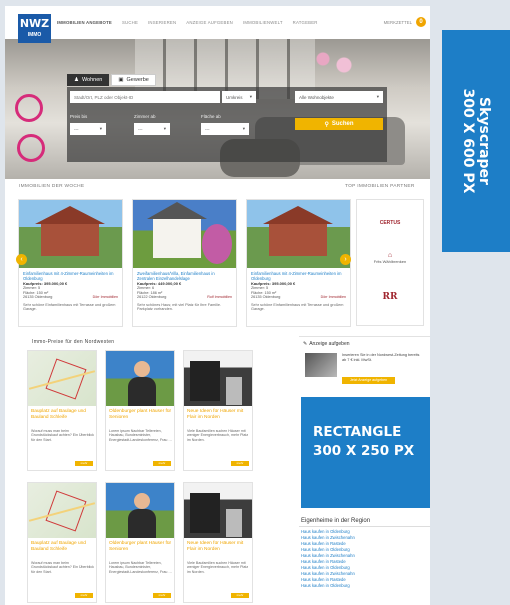  What do you see at coordinates (140, 129) in the screenshot?
I see `rooms-select-value: ---` at bounding box center [140, 129].